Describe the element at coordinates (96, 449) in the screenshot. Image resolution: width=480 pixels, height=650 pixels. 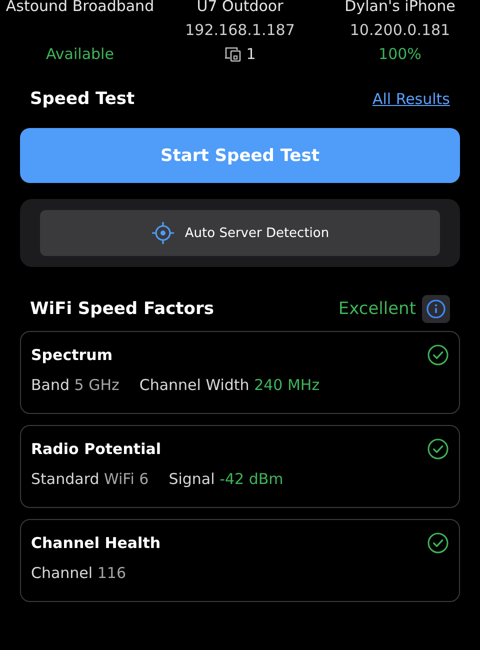
I see `card-title: Radio Potential` at that location.